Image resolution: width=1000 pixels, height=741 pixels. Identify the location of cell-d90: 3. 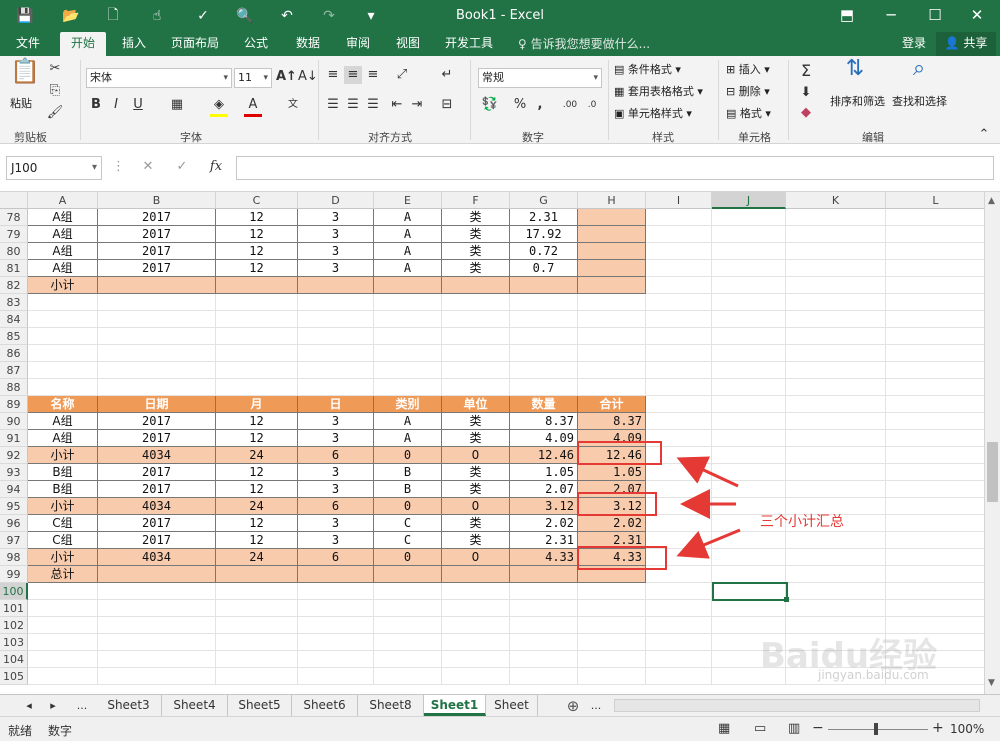
(336, 421).